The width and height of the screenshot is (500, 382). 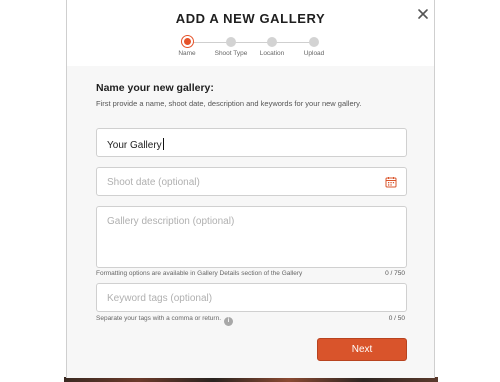 What do you see at coordinates (251, 297) in the screenshot?
I see `keyword-tags-input: Keyword tags (optional)` at bounding box center [251, 297].